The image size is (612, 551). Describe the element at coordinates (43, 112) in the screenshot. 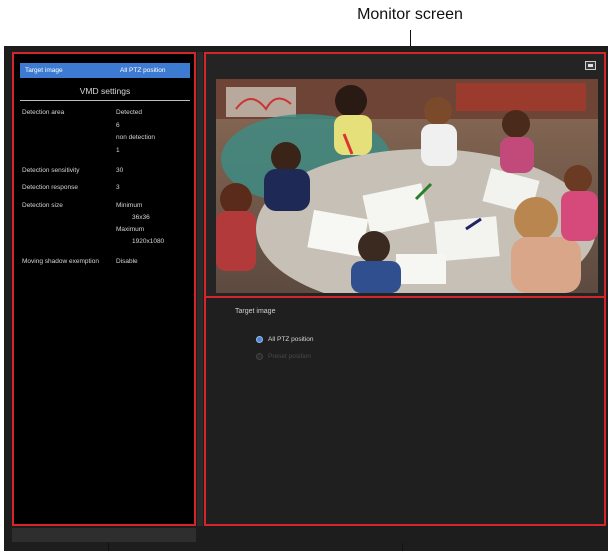

I see `detection-area-label: Detection area` at that location.